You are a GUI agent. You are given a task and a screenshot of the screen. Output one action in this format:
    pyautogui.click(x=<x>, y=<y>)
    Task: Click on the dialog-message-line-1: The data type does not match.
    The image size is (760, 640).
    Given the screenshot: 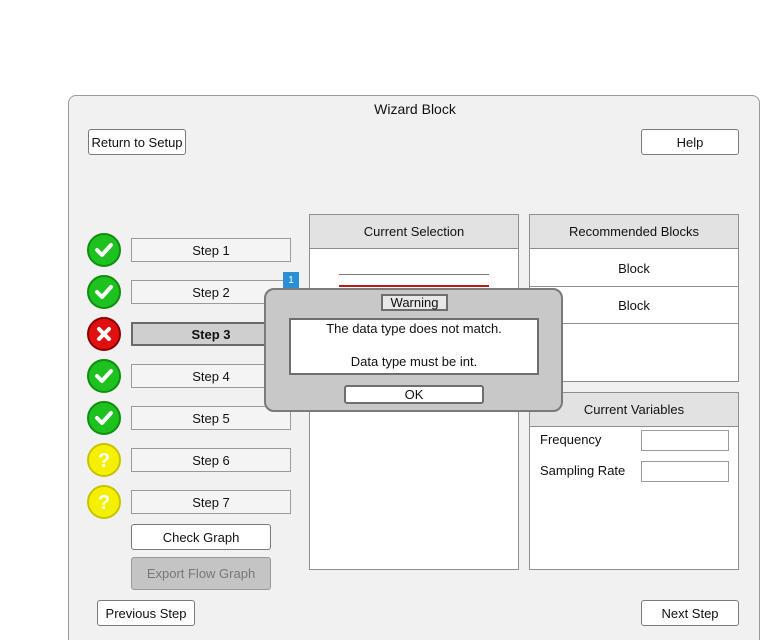 What is the action you would take?
    pyautogui.click(x=414, y=328)
    